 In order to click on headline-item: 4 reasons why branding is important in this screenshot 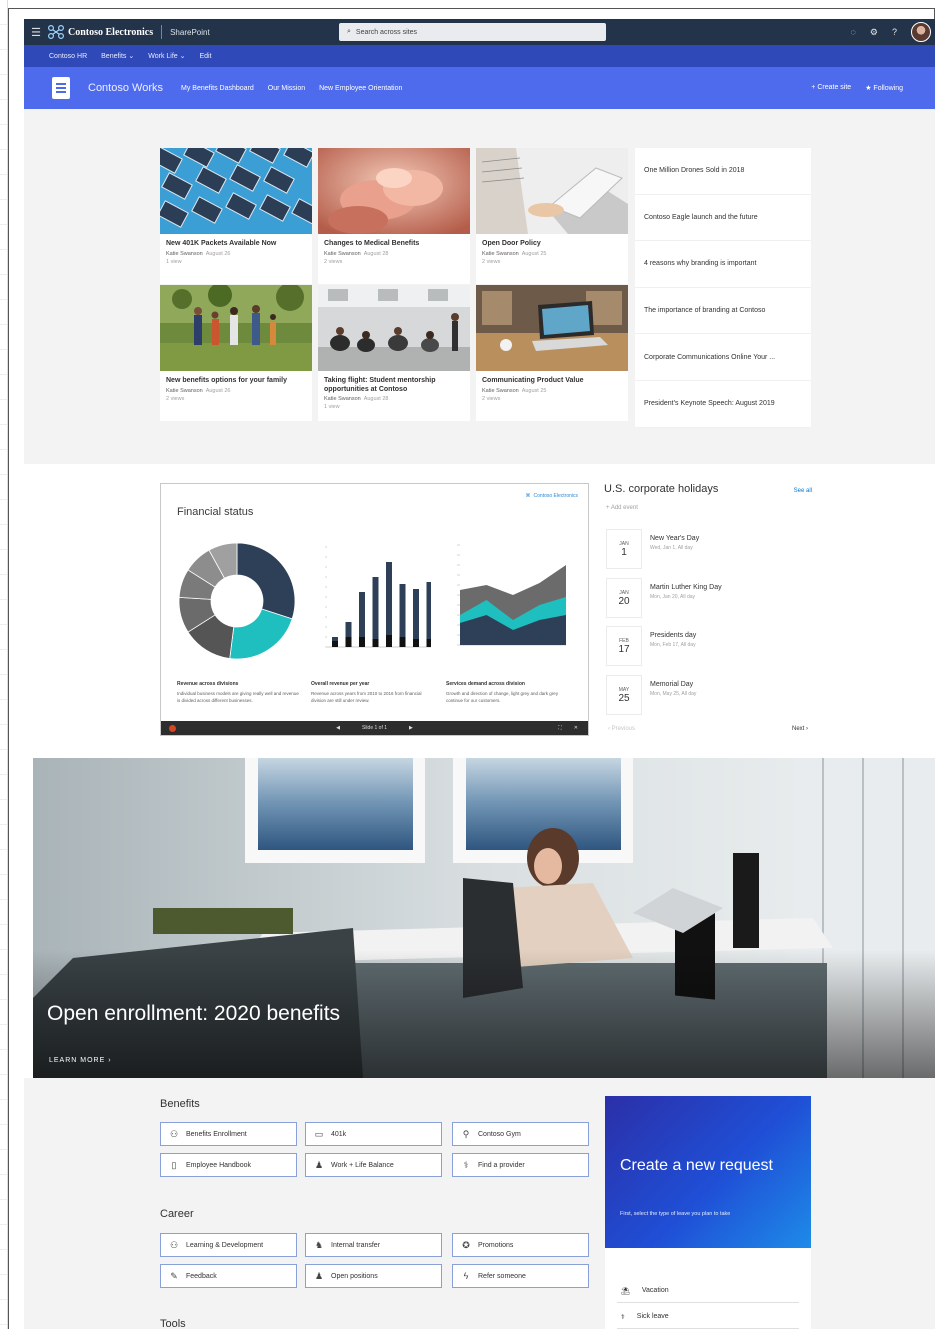, I will do `click(723, 264)`.